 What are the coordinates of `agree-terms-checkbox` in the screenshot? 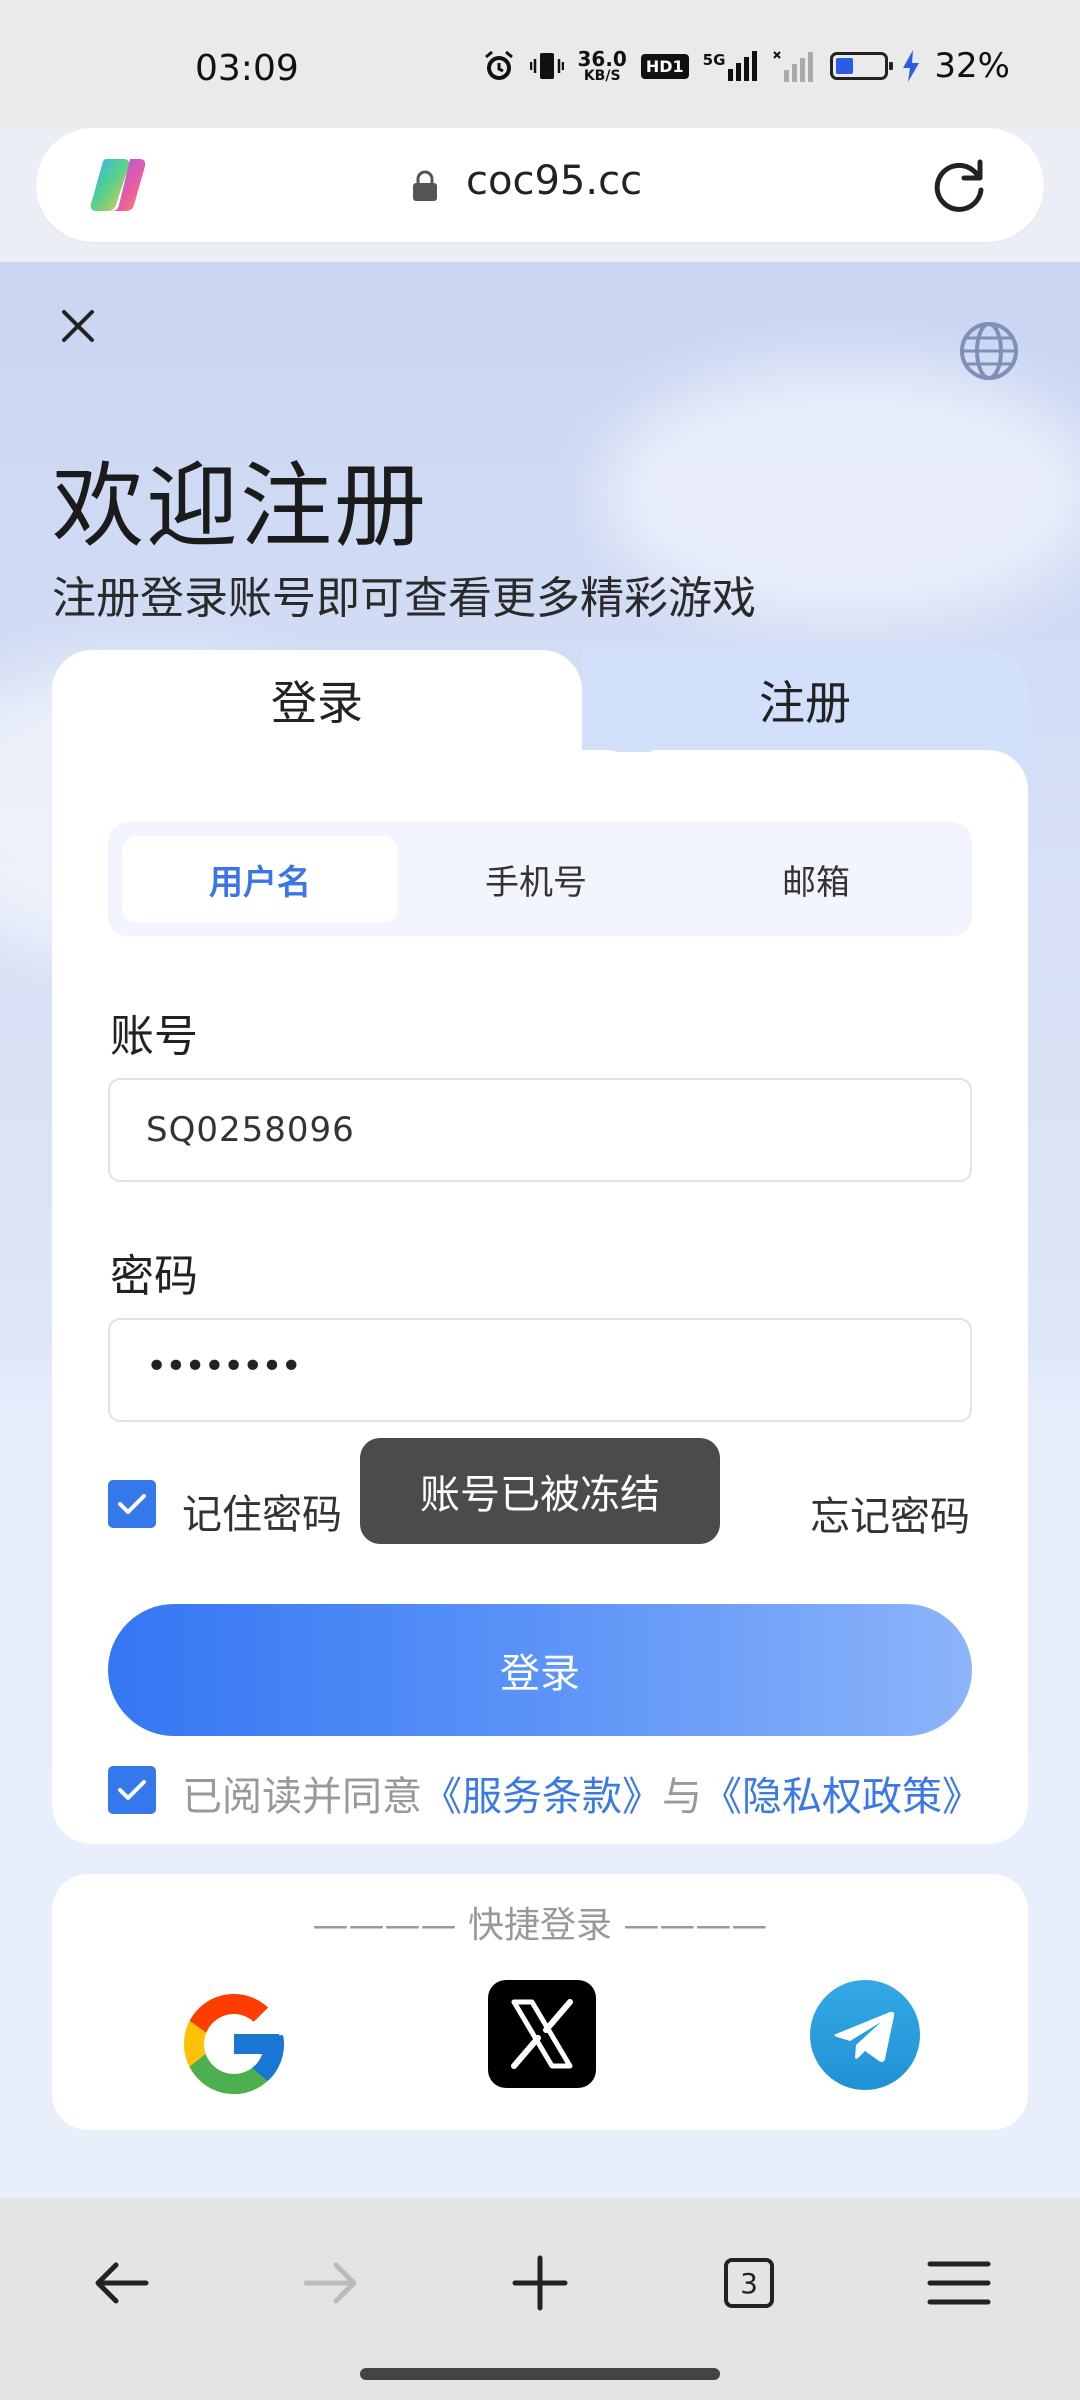 It's located at (132, 1790).